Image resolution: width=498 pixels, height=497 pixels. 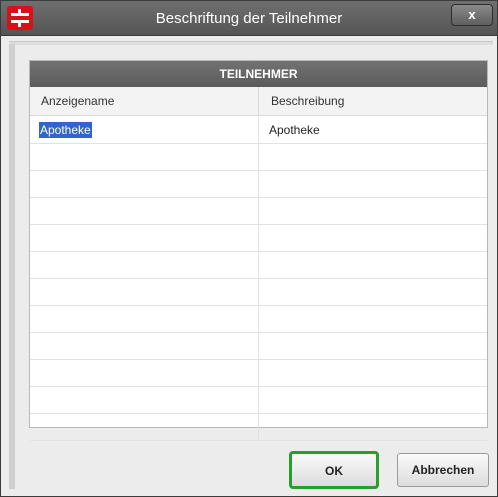 I want to click on ok-button: OK, so click(x=334, y=470).